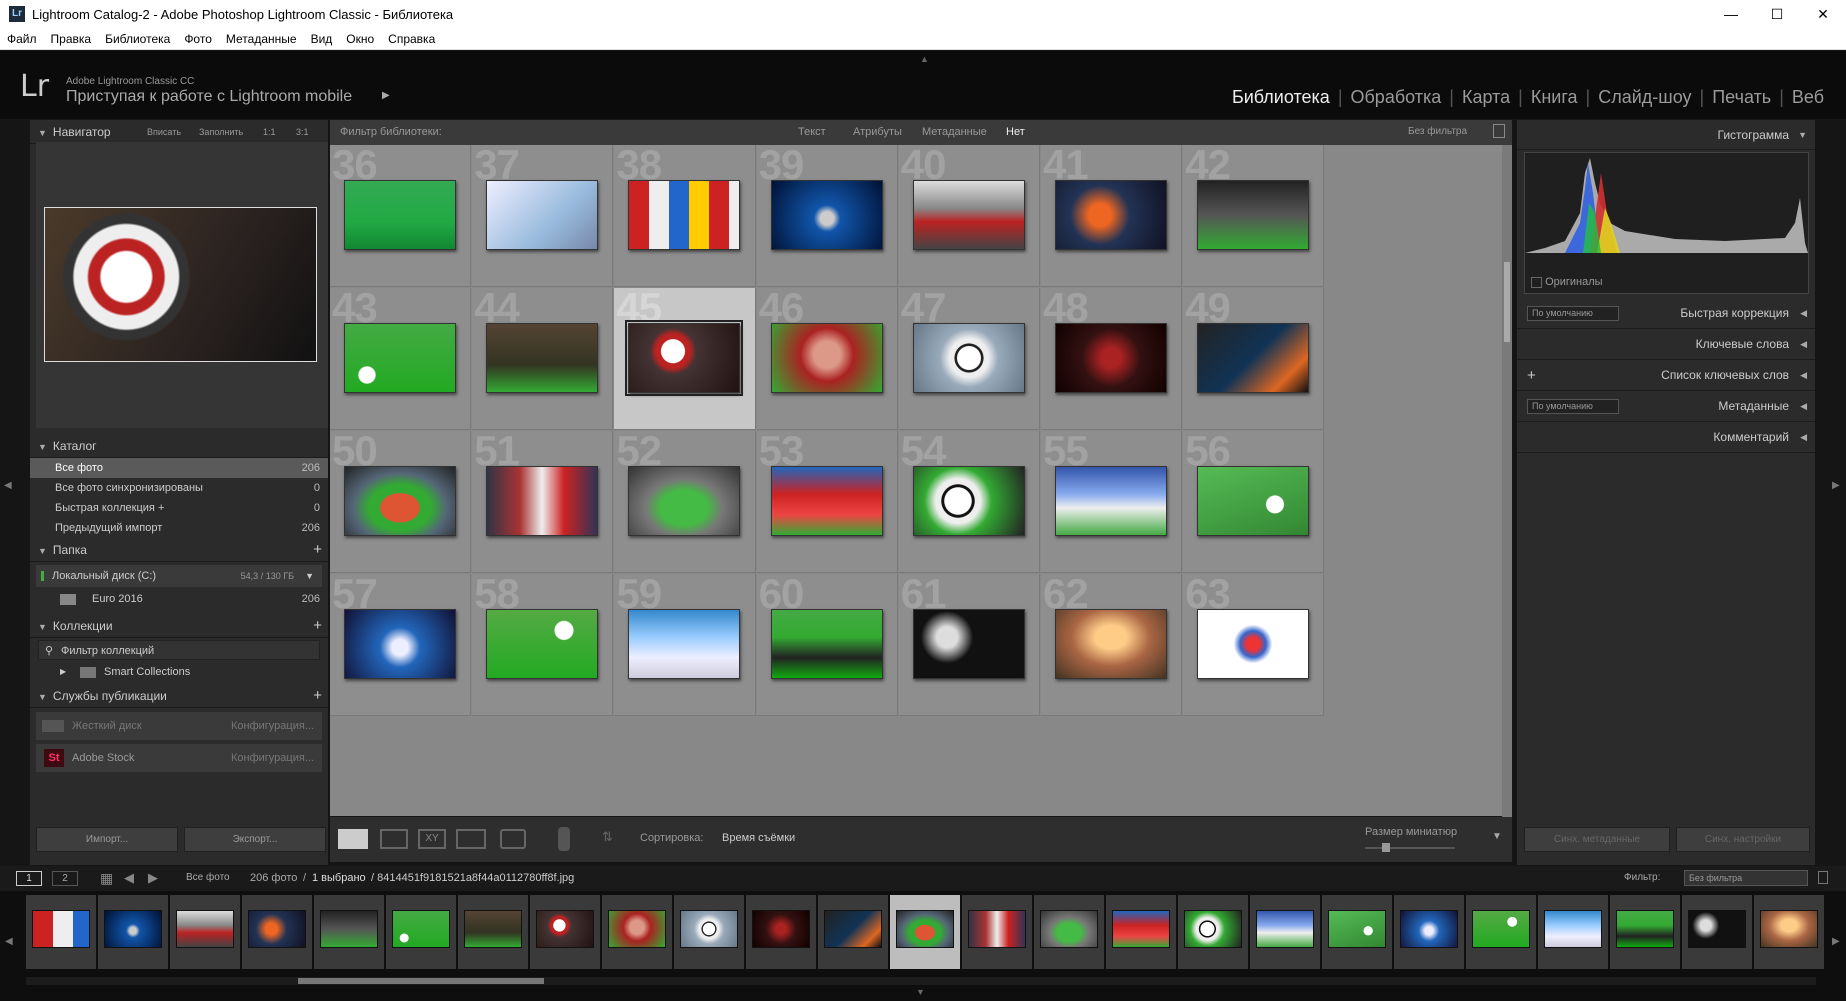  What do you see at coordinates (179, 508) in the screenshot?
I see `catalog-row-quick: Быстрая коллекция + 0` at bounding box center [179, 508].